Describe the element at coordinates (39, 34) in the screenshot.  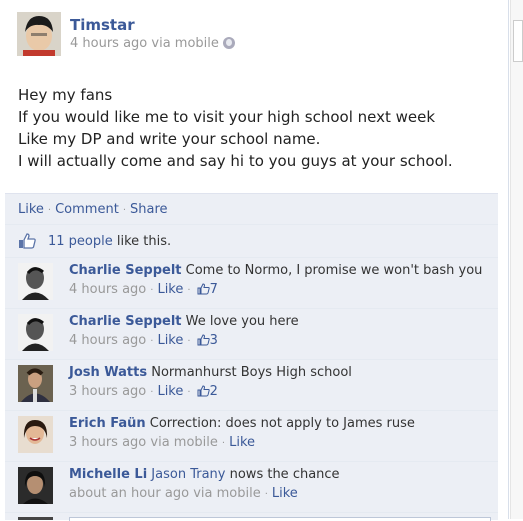
I see `author-avatar` at that location.